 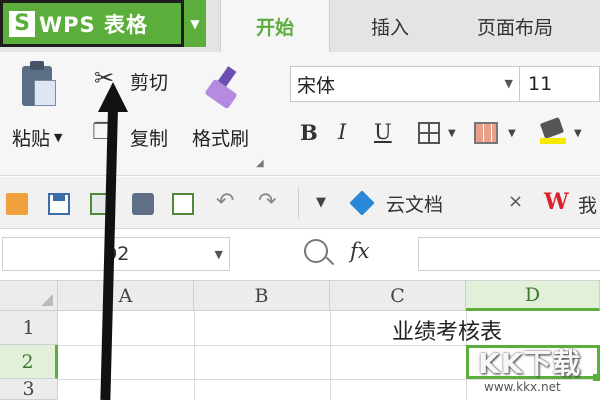 What do you see at coordinates (309, 132) in the screenshot?
I see `bold-button: B` at bounding box center [309, 132].